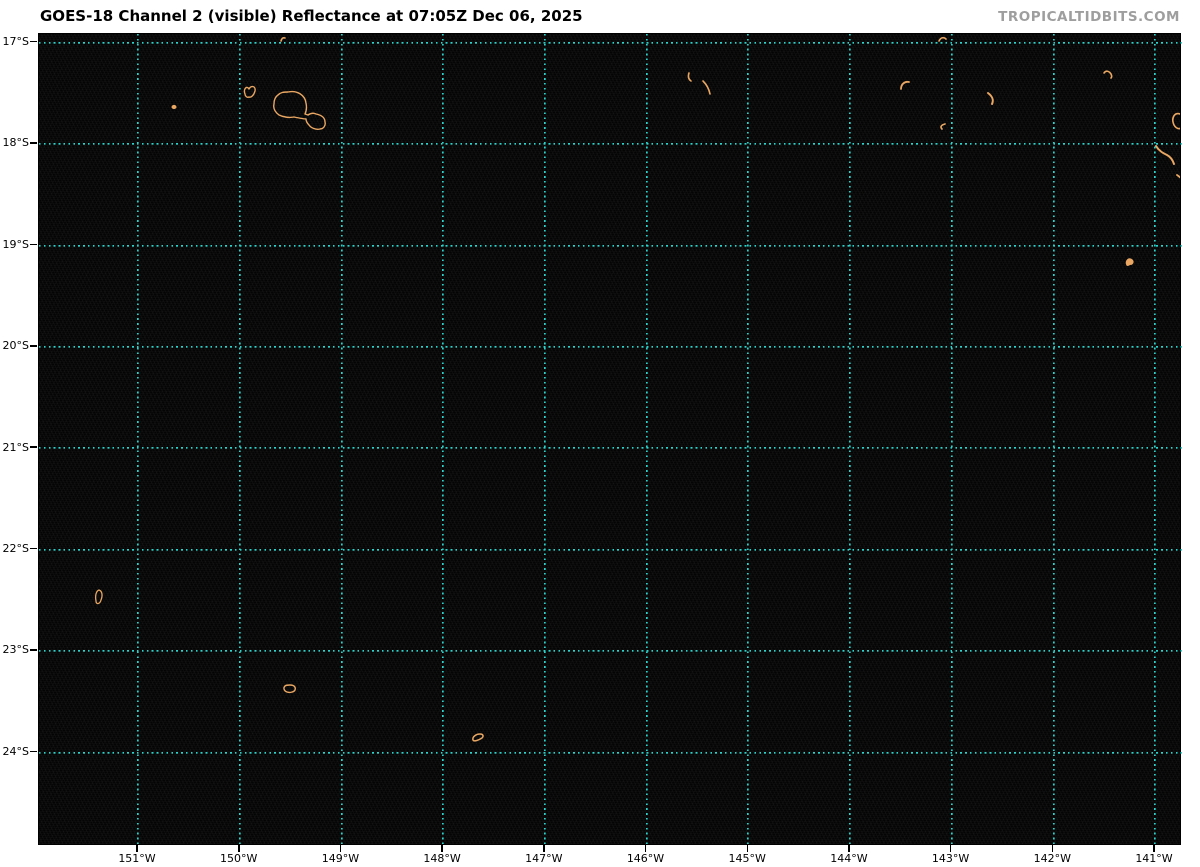 Image resolution: width=1200 pixels, height=867 pixels. I want to click on lon-tick-label: 151°W, so click(137, 858).